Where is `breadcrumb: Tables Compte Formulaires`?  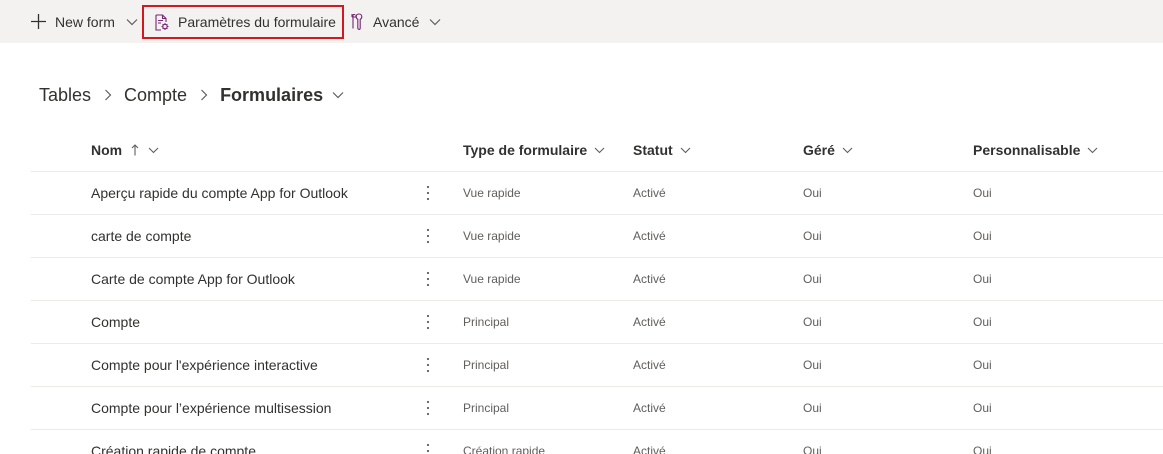 breadcrumb: Tables Compte Formulaires is located at coordinates (191, 95).